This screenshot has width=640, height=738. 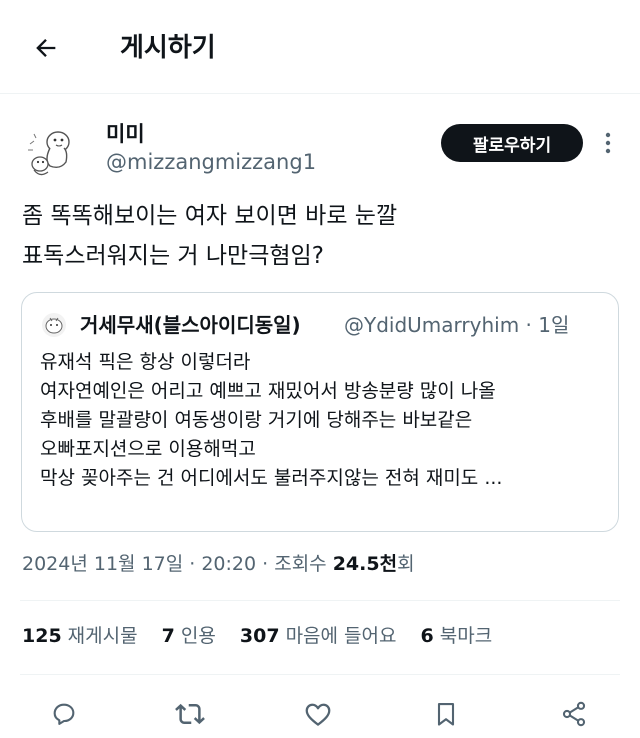 I want to click on quoted-line: 유재석 픽은 항상 이렇더라, so click(x=145, y=362).